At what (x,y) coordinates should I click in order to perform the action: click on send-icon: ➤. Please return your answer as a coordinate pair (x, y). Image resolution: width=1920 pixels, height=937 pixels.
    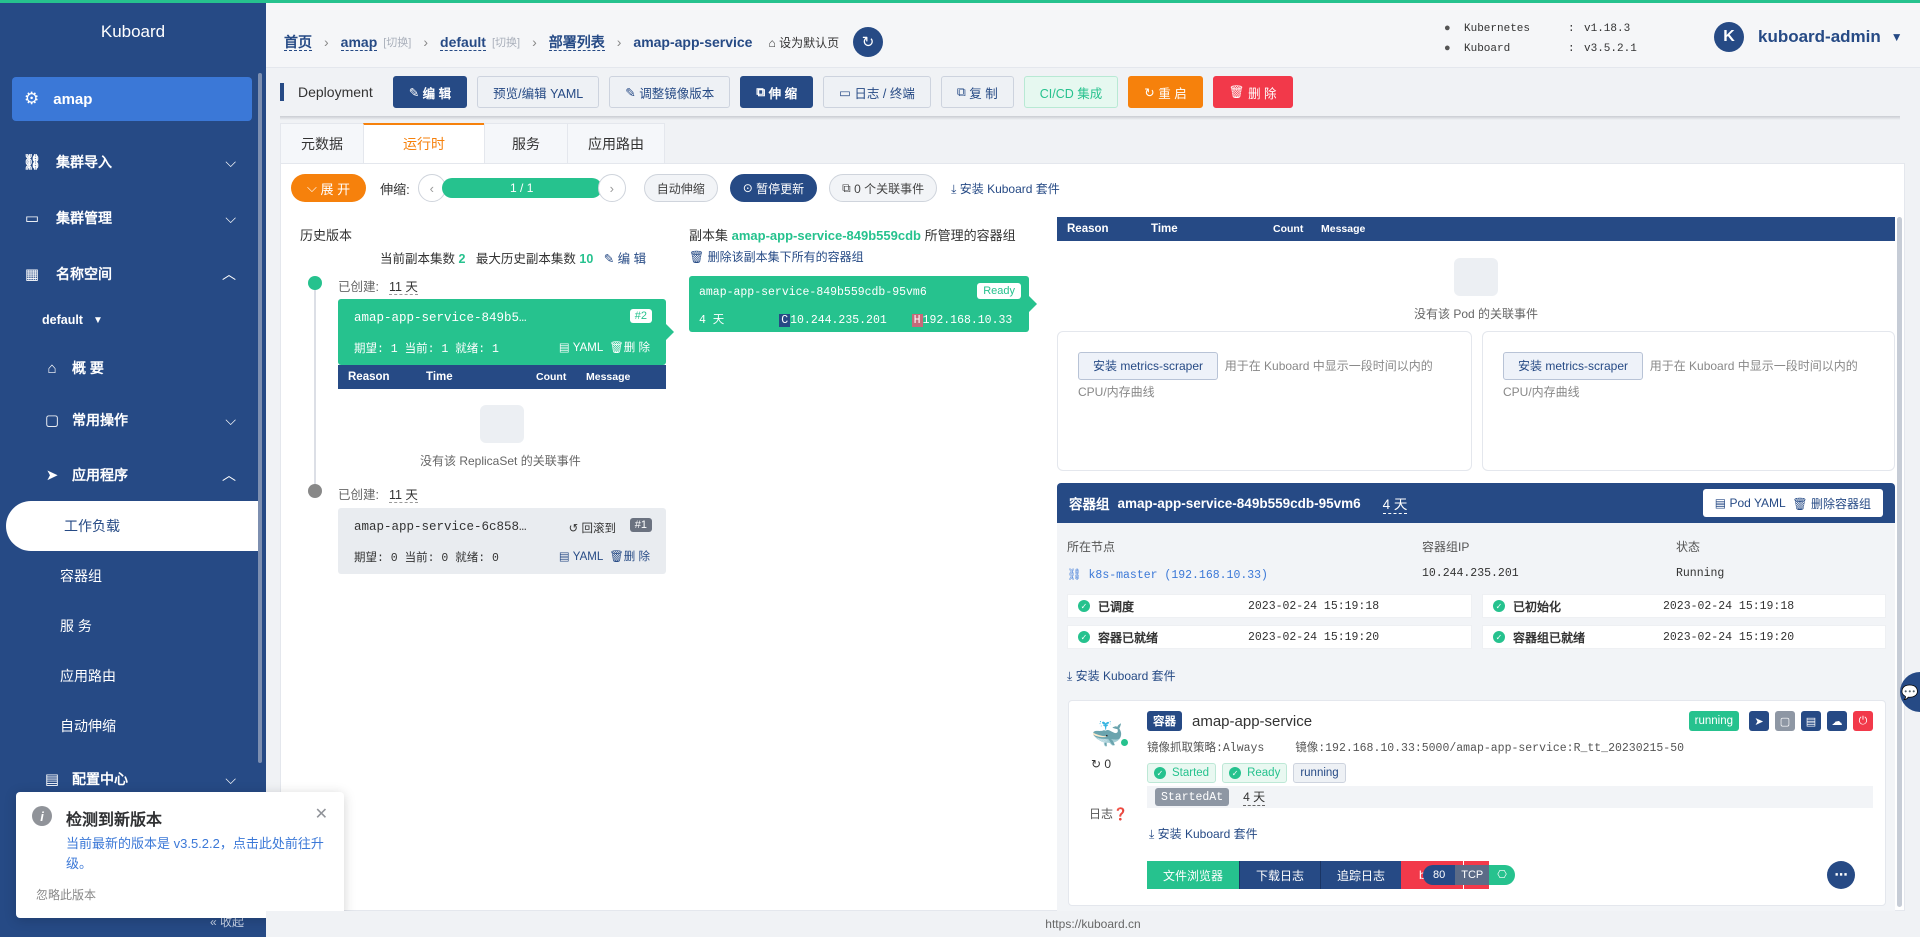
    Looking at the image, I should click on (1759, 721).